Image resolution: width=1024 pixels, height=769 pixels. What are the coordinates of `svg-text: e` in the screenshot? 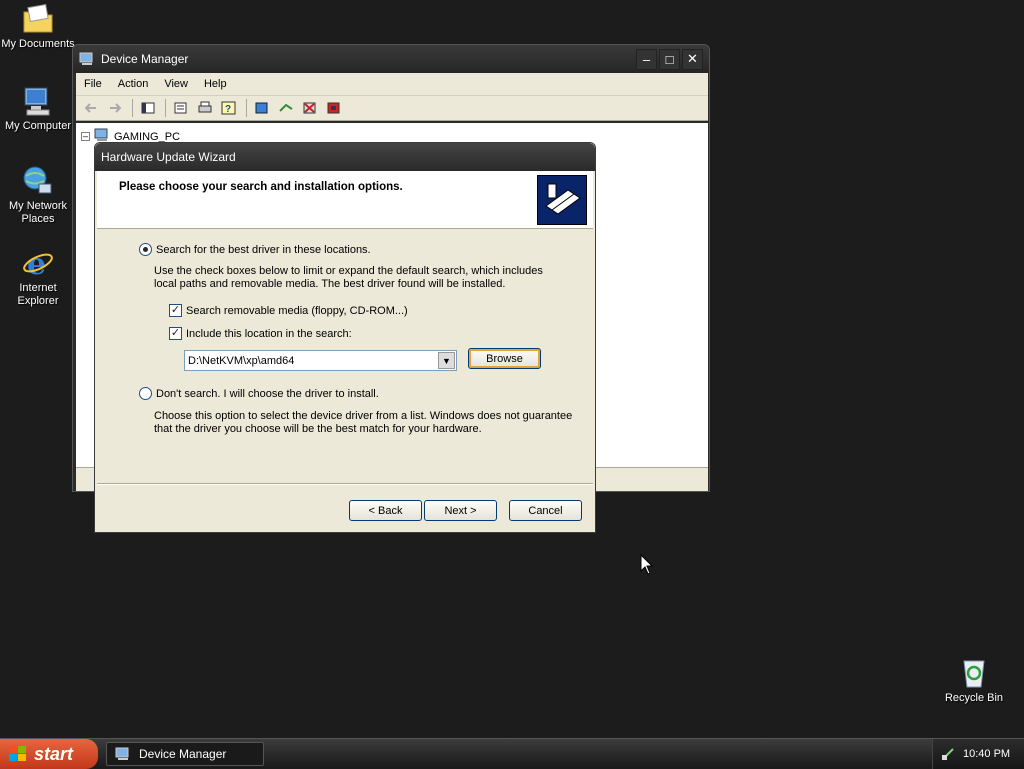 It's located at (36, 263).